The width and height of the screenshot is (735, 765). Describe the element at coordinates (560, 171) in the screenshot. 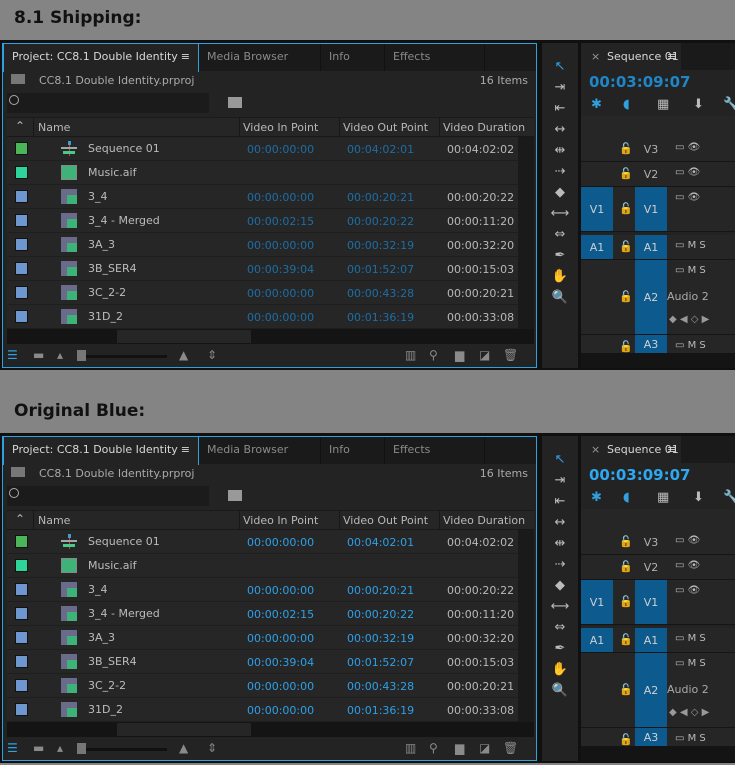

I see `rate-stretch-icon: ⇢` at that location.